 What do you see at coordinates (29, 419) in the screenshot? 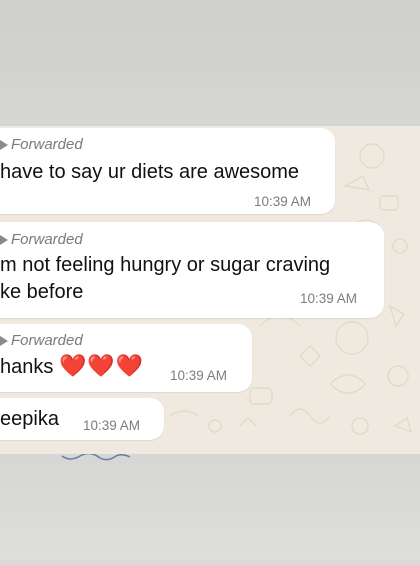
I see `message-text: eepika` at bounding box center [29, 419].